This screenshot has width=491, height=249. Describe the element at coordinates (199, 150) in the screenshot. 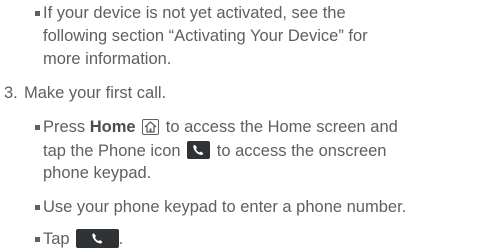

I see `phone-app-icon` at that location.